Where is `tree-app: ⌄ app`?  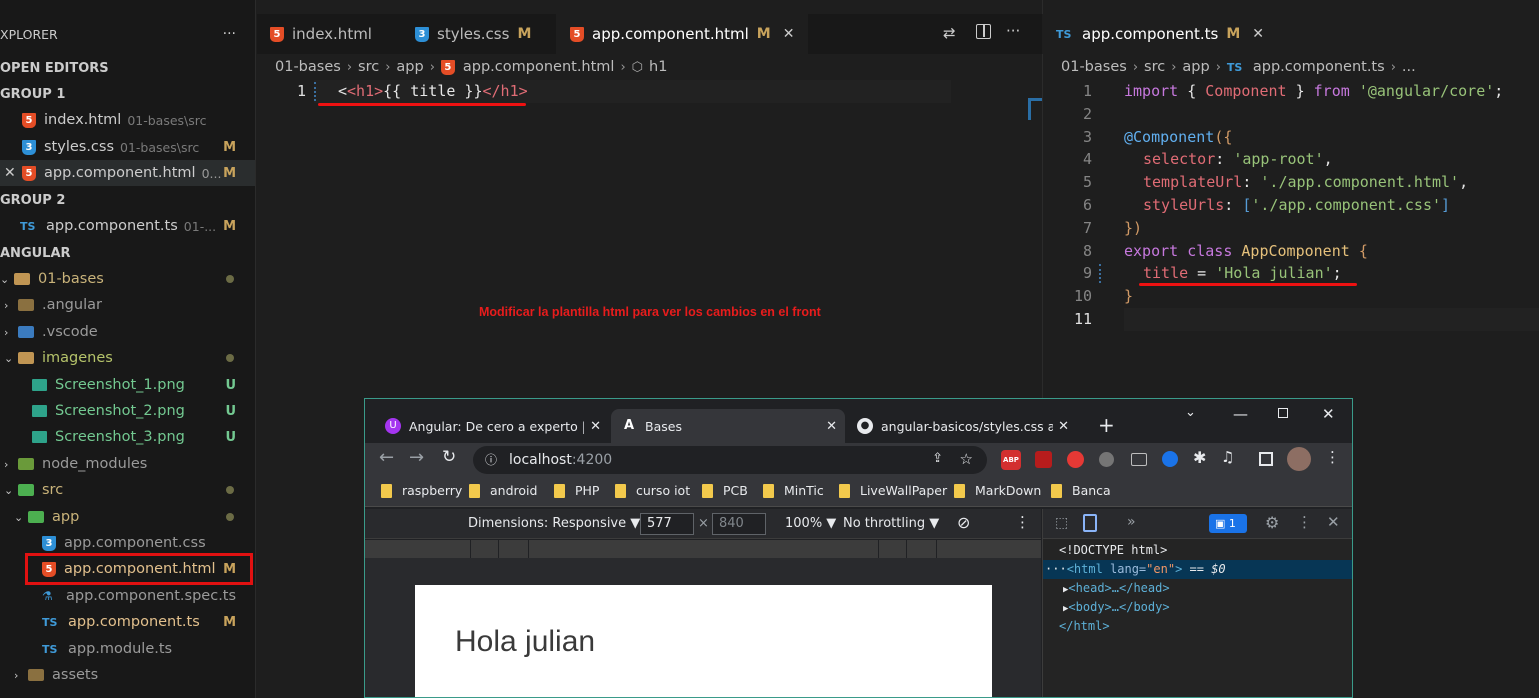
tree-app: ⌄ app is located at coordinates (127, 517).